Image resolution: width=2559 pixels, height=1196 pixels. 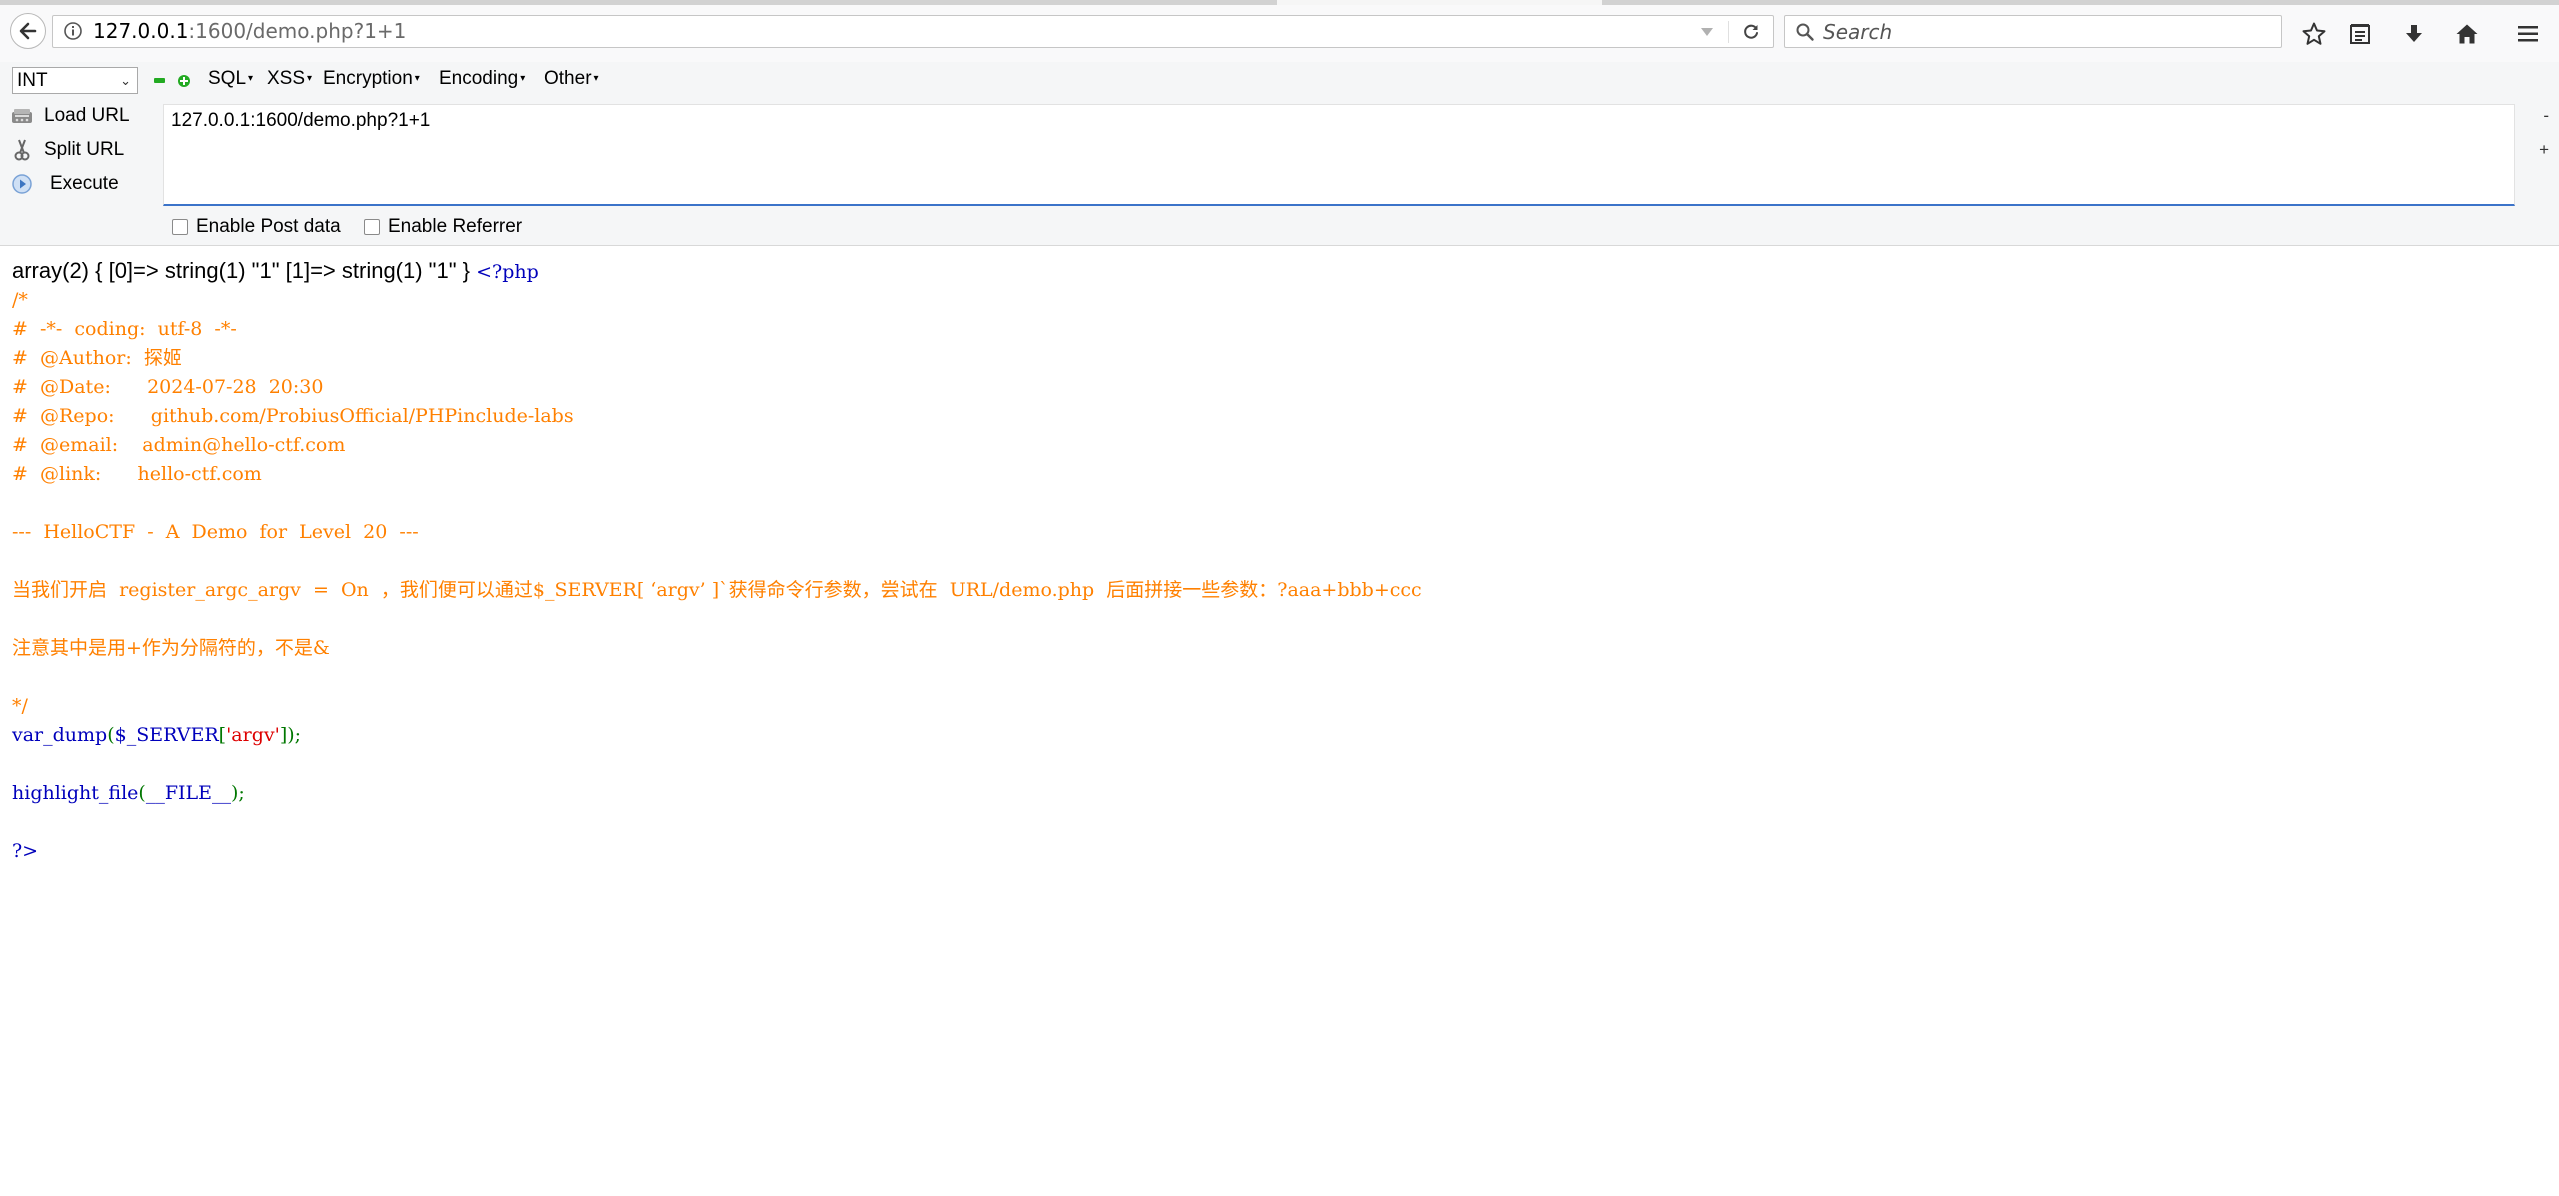 I want to click on menu-other: Other ▾, so click(x=571, y=79).